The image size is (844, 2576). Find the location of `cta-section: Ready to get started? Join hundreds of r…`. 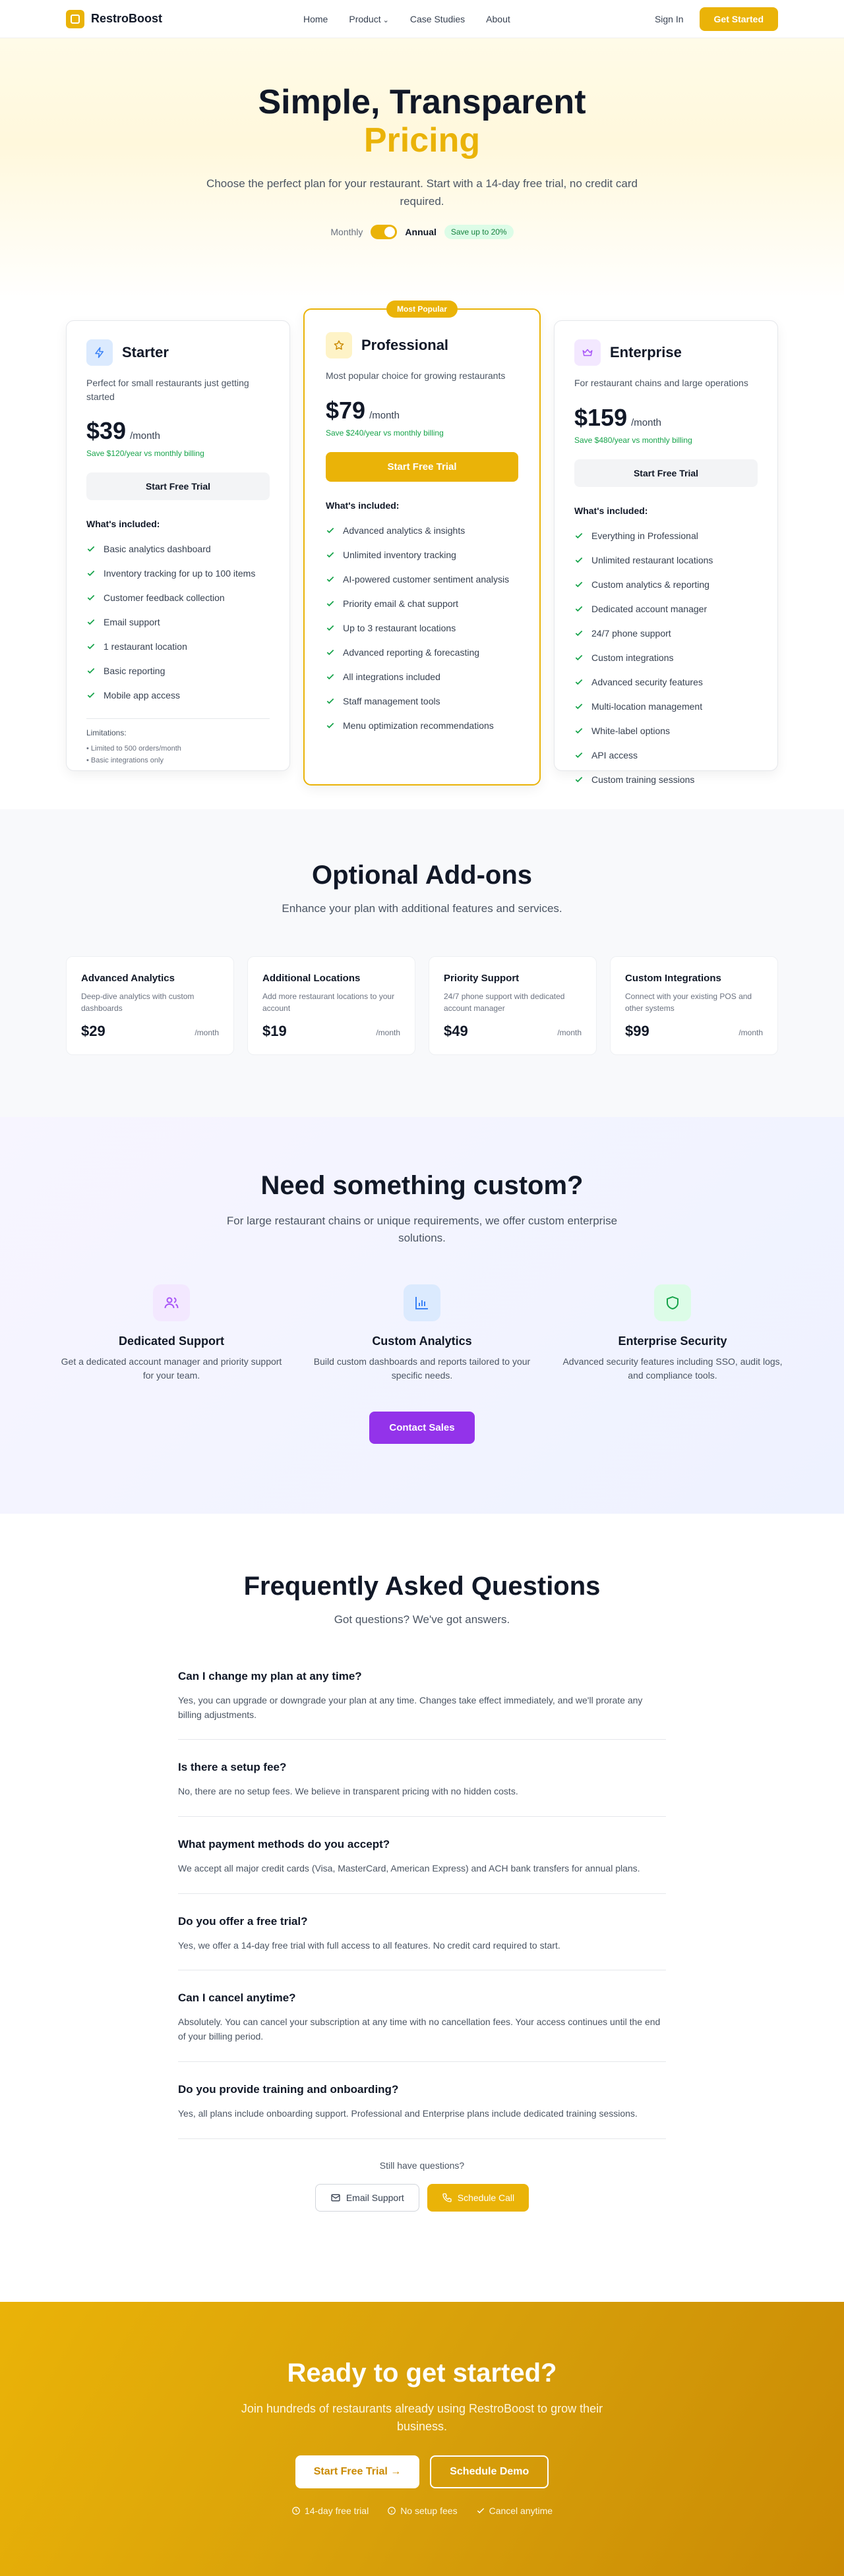

cta-section: Ready to get started? Join hundreds of r… is located at coordinates (422, 2439).